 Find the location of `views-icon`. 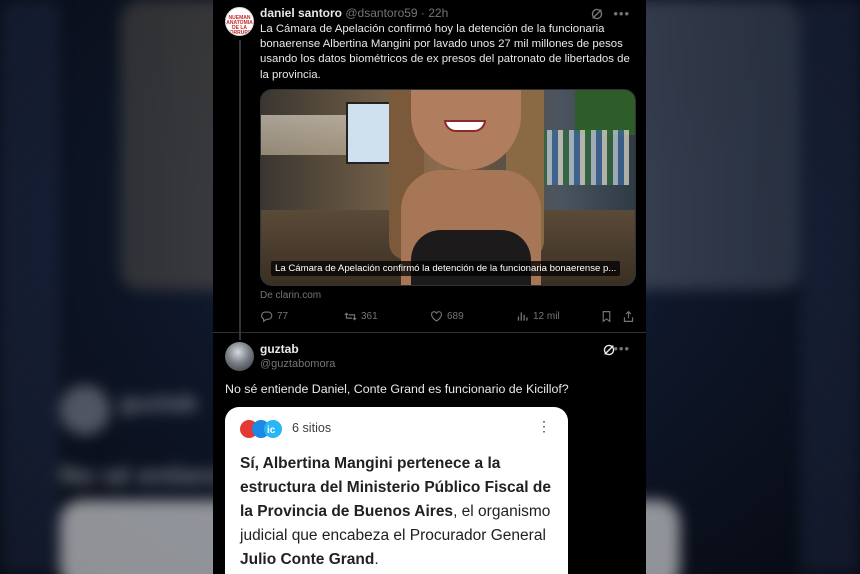

views-icon is located at coordinates (522, 316).